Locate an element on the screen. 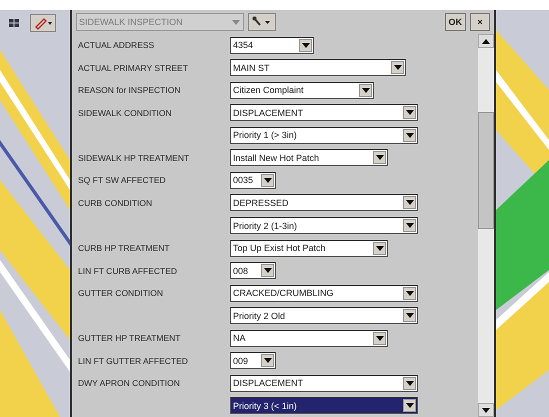  dropdown-field: DEPRESSED is located at coordinates (324, 203).